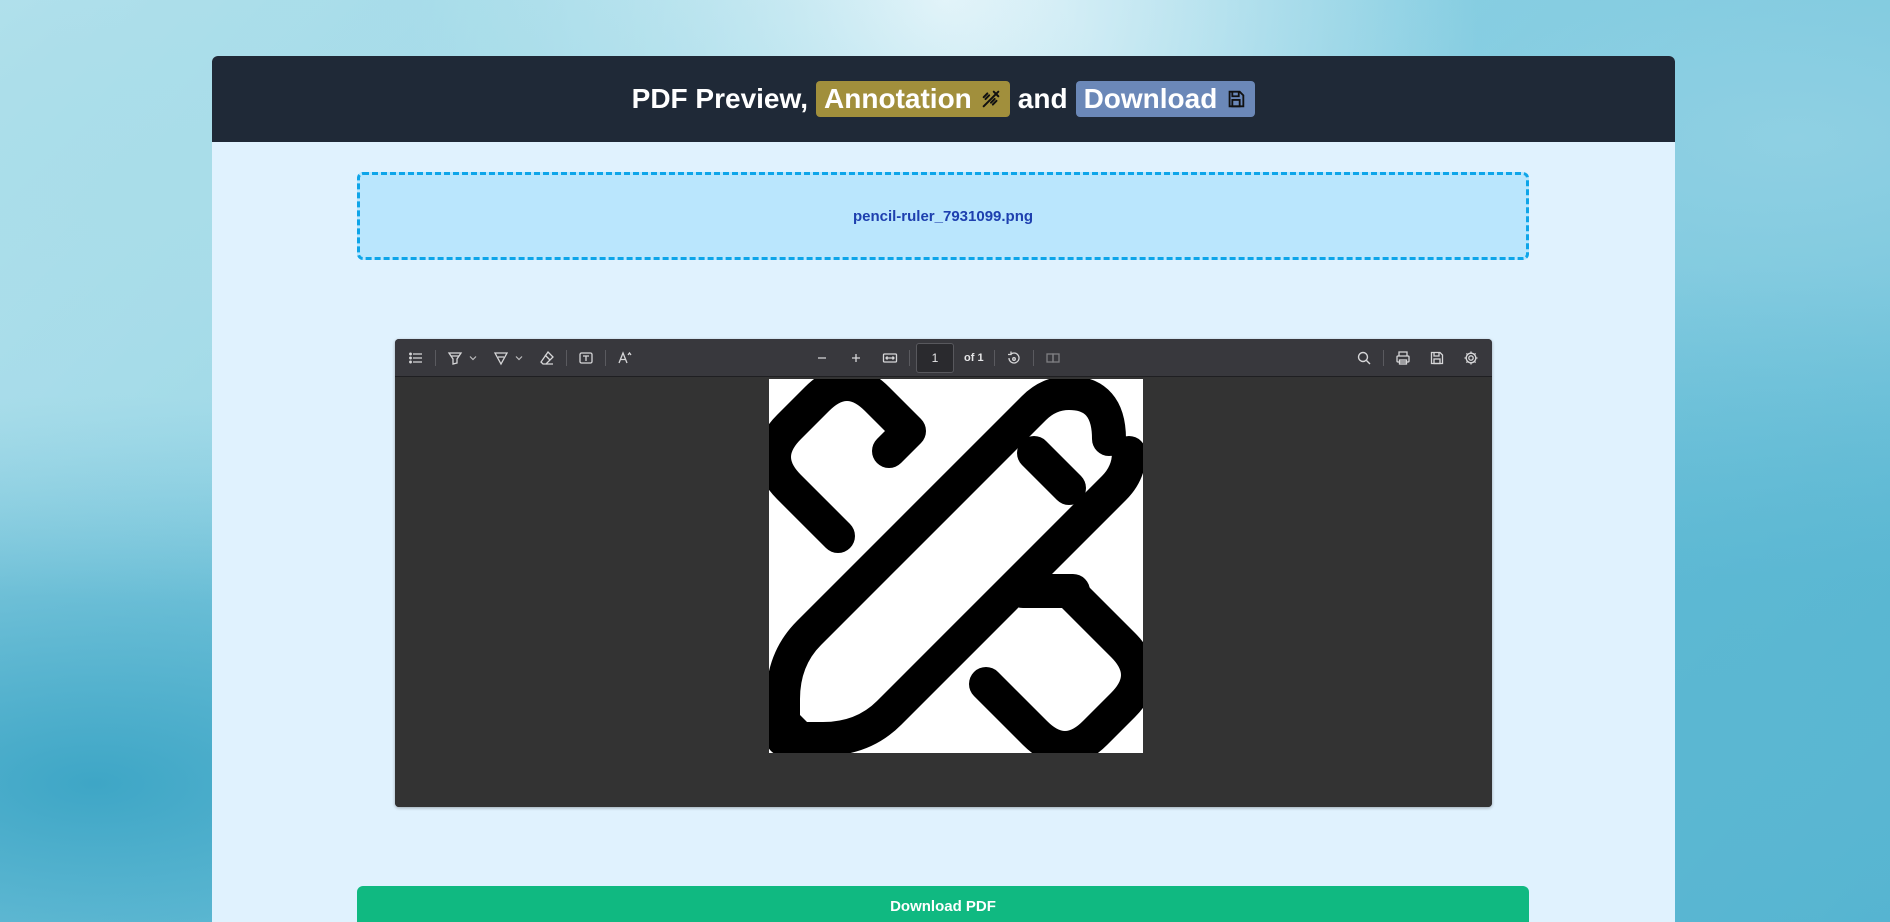 This screenshot has width=1890, height=922. I want to click on toolbar-center-group: of 1, so click(937, 358).